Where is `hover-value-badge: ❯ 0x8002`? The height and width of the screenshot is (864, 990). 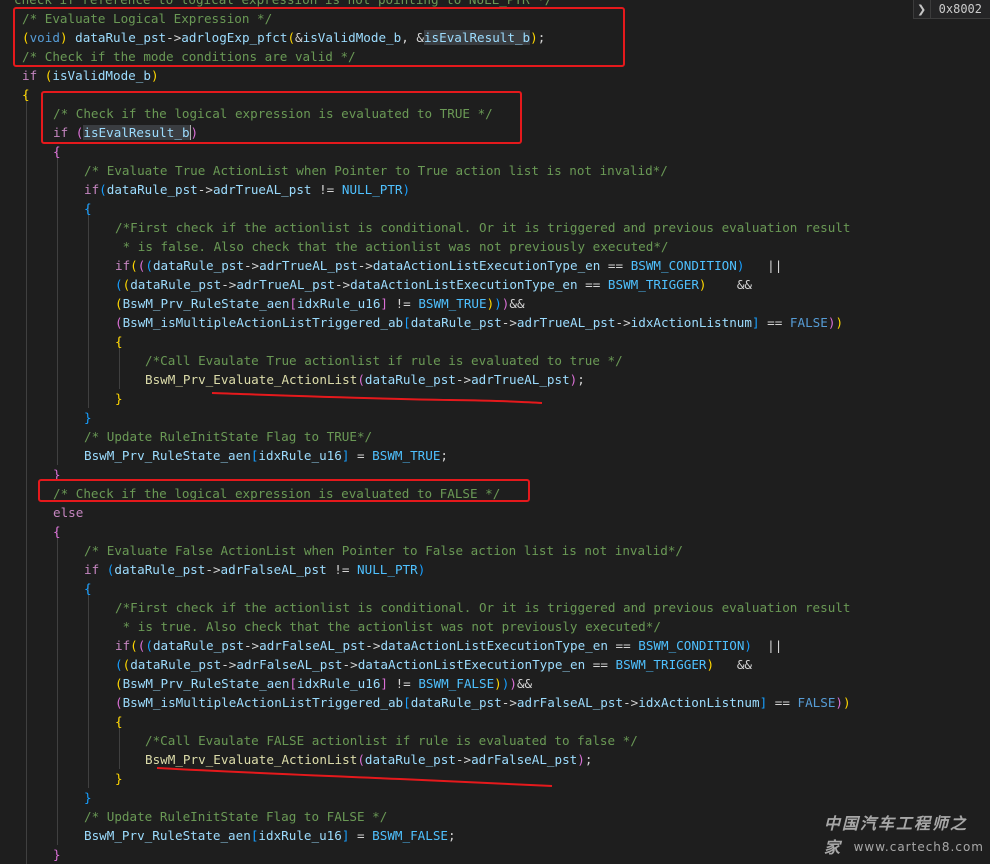 hover-value-badge: ❯ 0x8002 is located at coordinates (951, 9).